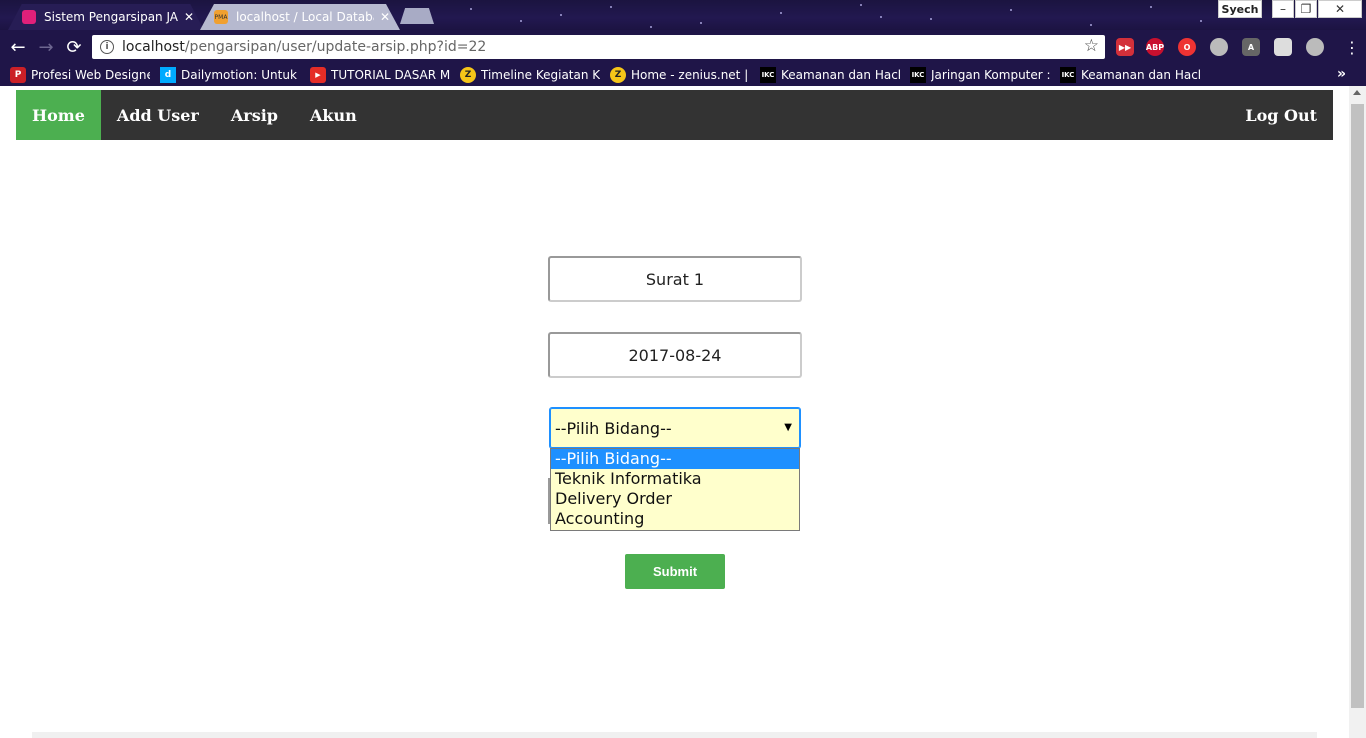 The height and width of the screenshot is (738, 1366). What do you see at coordinates (675, 459) in the screenshot?
I see `bidang-option: --Pilih Bidang--` at bounding box center [675, 459].